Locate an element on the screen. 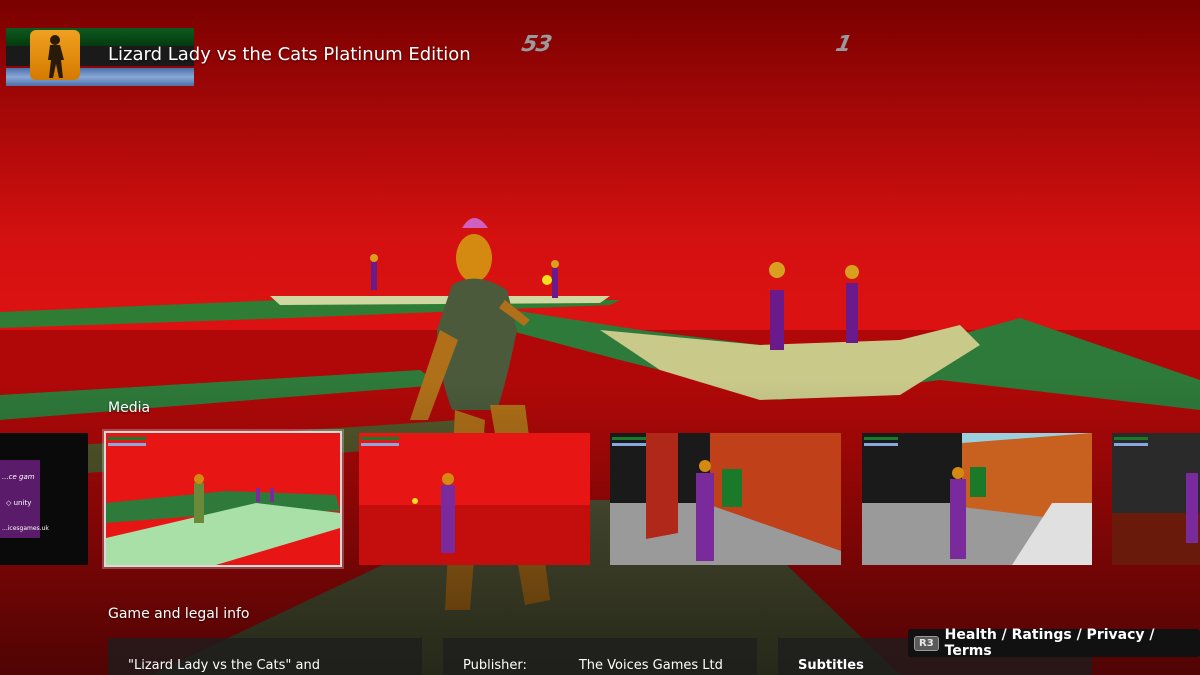 Image resolution: width=1200 pixels, height=675 pixels. game-icon is located at coordinates (55, 55).